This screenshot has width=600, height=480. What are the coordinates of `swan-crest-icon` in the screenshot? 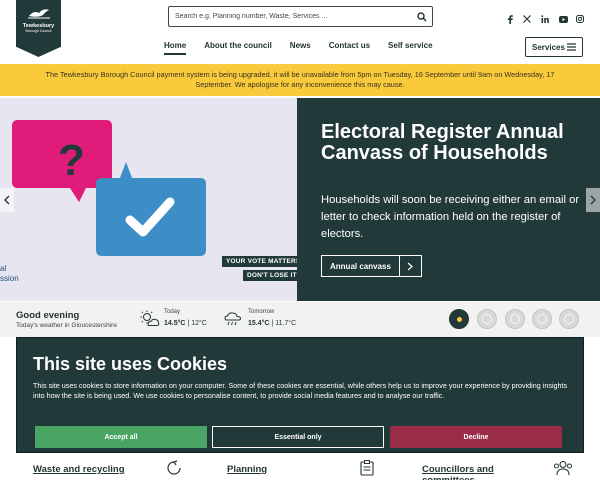 It's located at (38, 14).